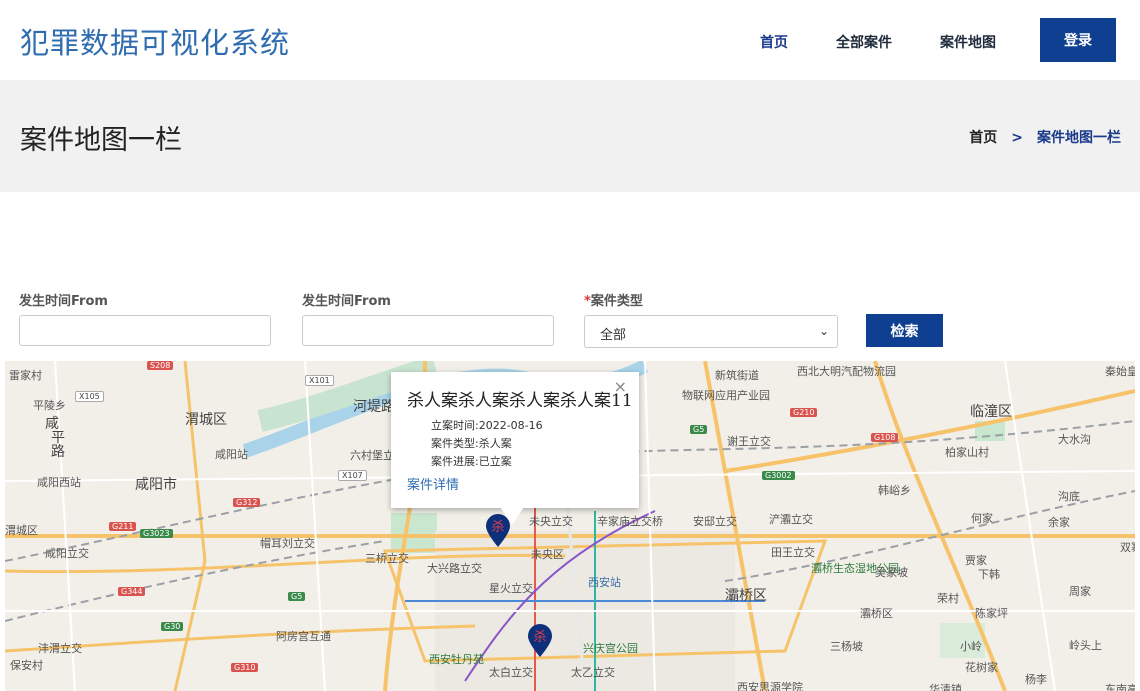 Image resolution: width=1140 pixels, height=691 pixels. Describe the element at coordinates (101, 140) in the screenshot. I see `page-title: 案件地图一栏` at that location.